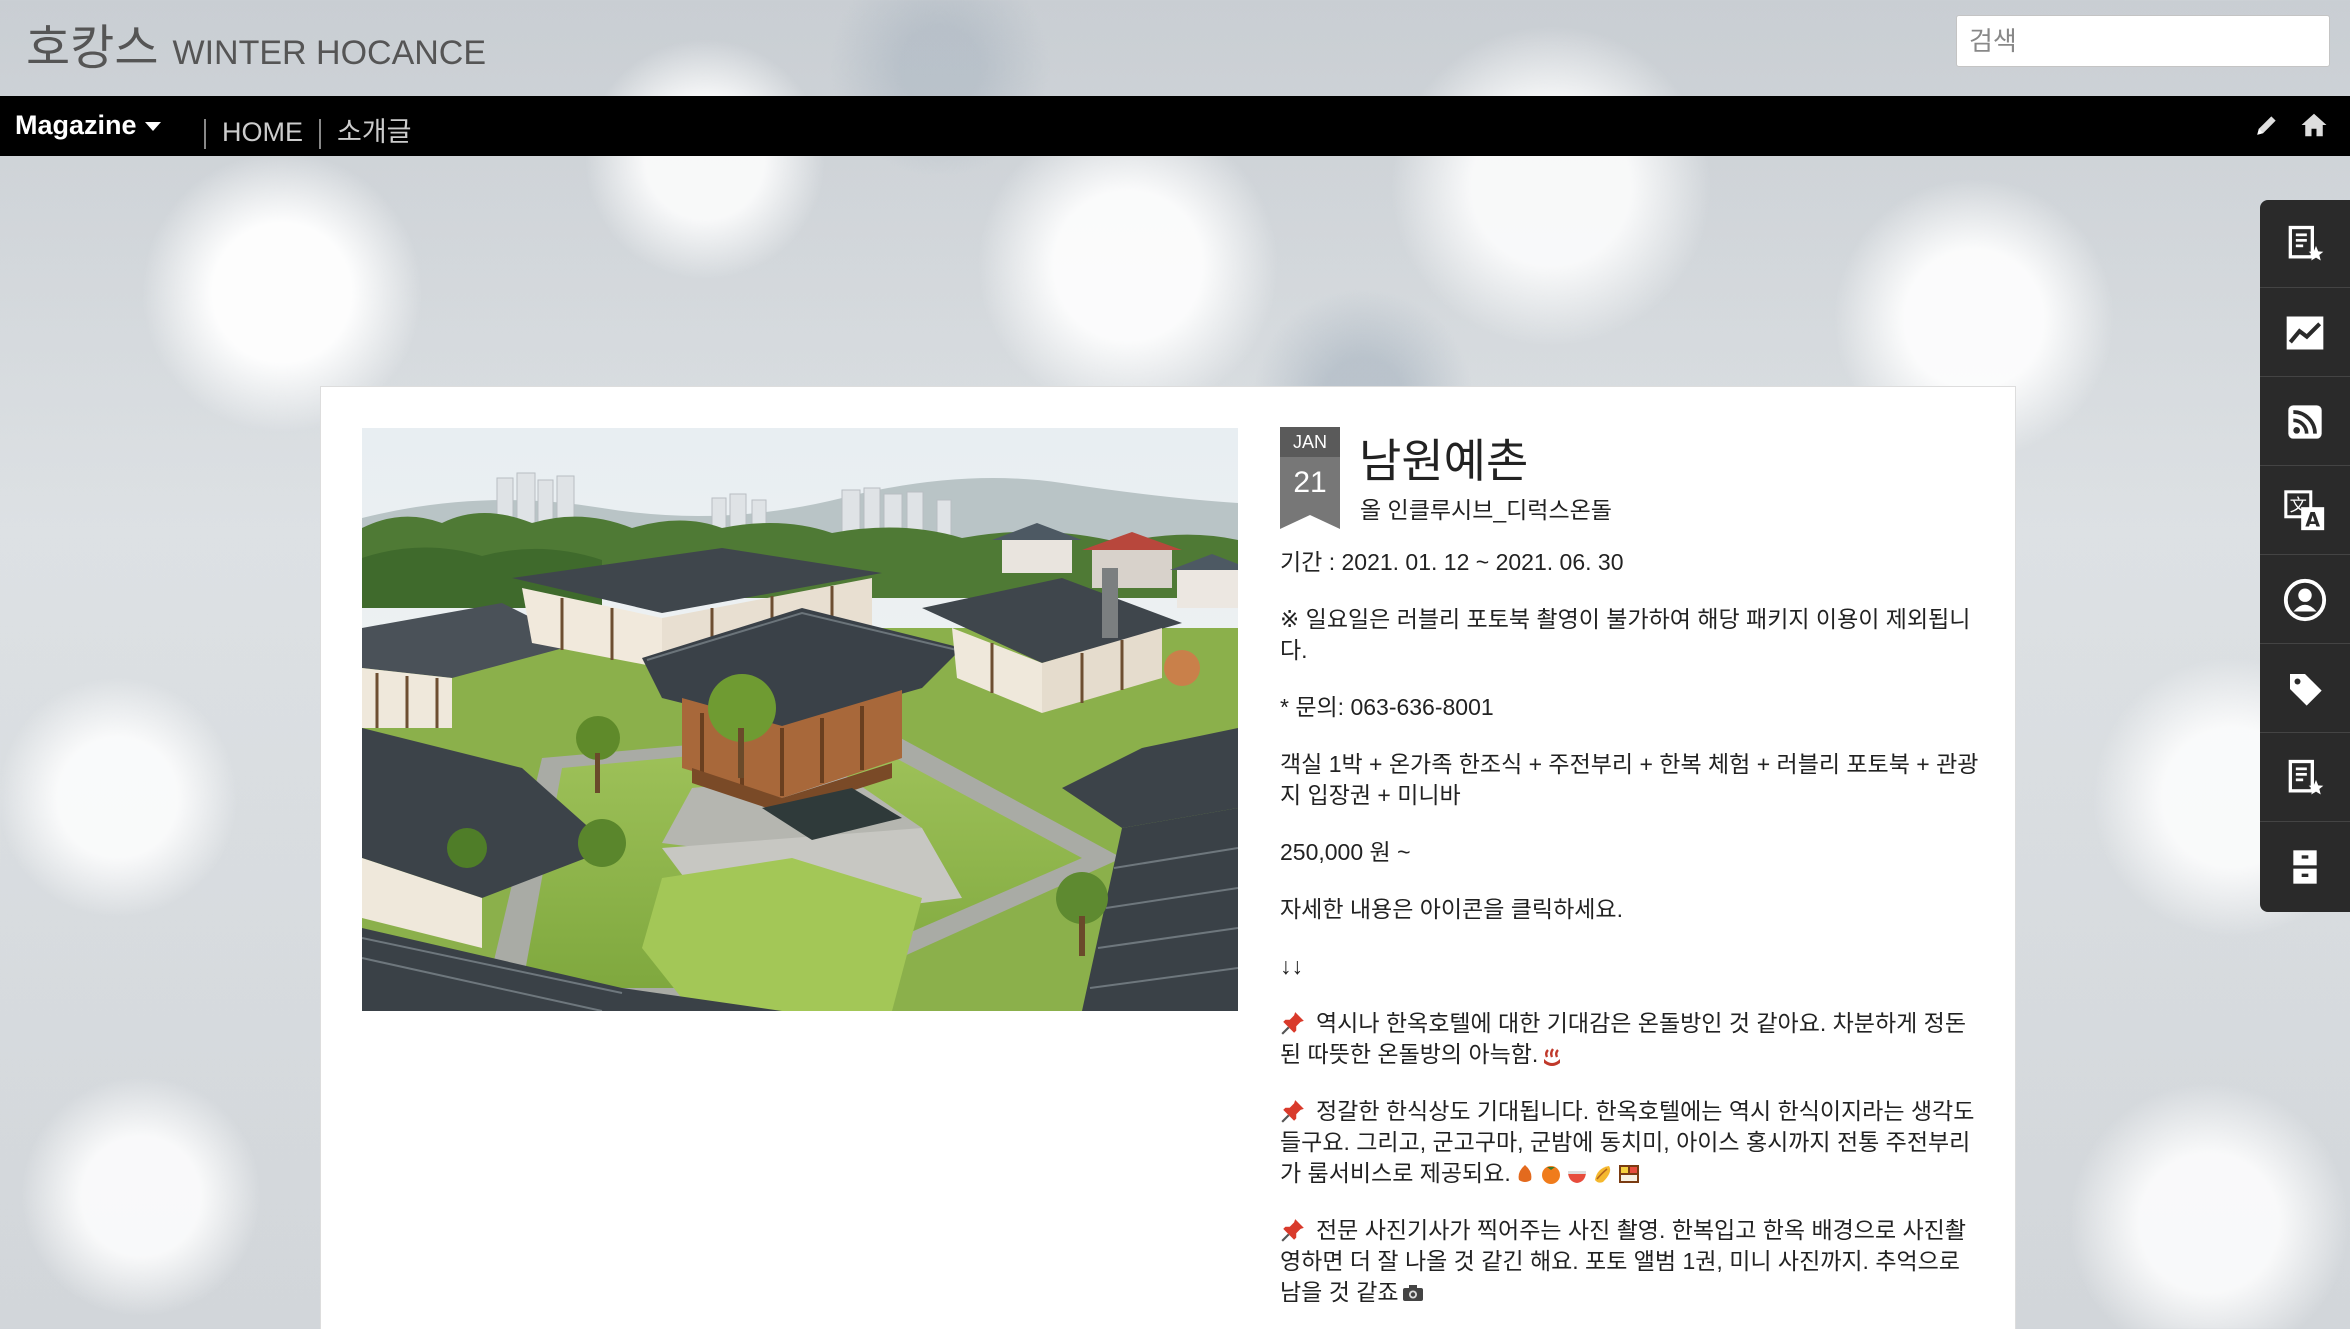 Image resolution: width=2350 pixels, height=1329 pixels. I want to click on post-title: 남원예촌, so click(1443, 458).